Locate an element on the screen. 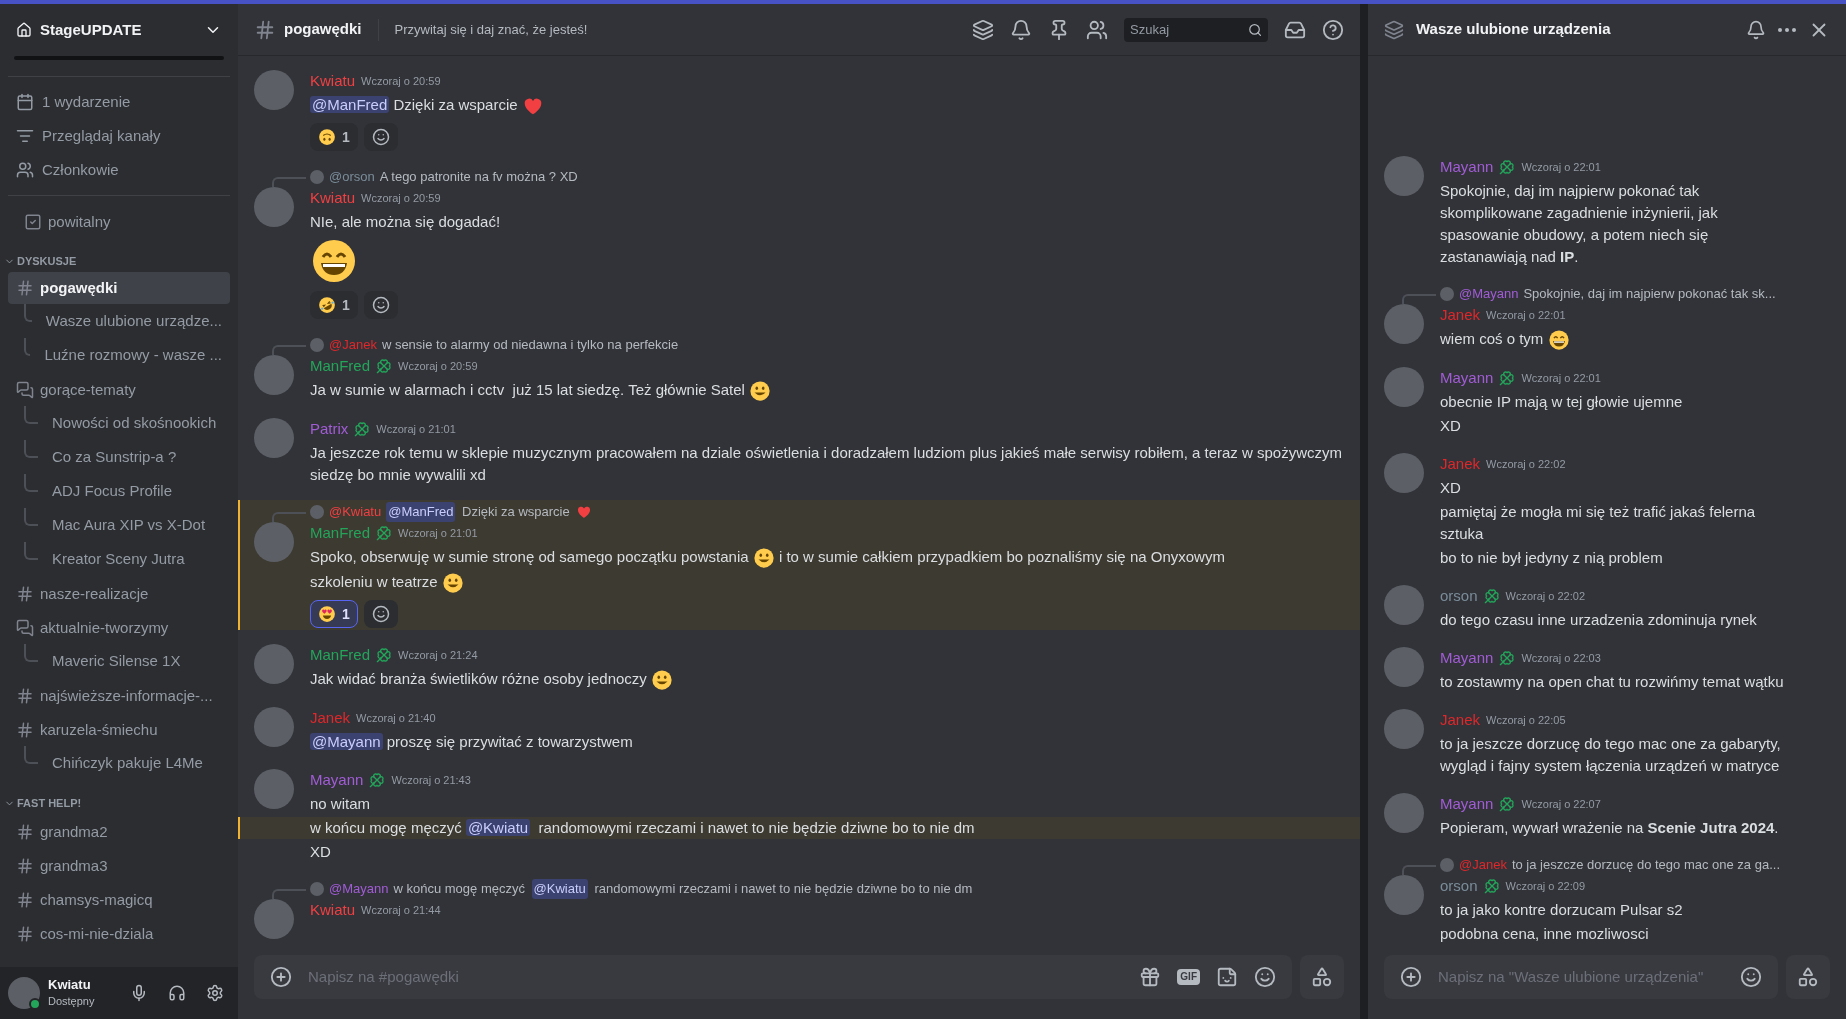 The image size is (1846, 1019). message-composer: Napisz na #pogawędki GIF is located at coordinates (773, 977).